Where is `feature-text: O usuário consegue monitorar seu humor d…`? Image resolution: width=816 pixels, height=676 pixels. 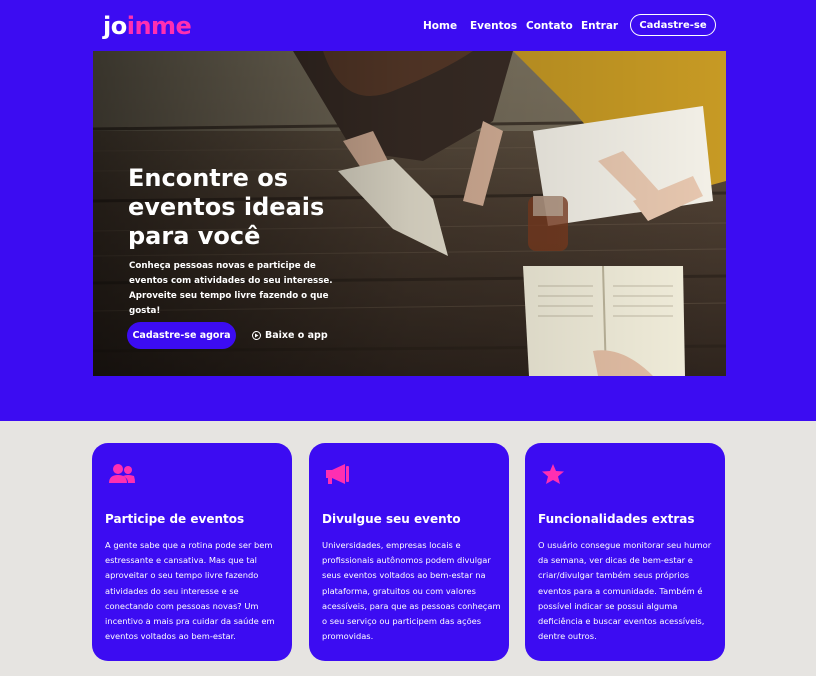
feature-text: O usuário consegue monitorar seu humor d… is located at coordinates (625, 591).